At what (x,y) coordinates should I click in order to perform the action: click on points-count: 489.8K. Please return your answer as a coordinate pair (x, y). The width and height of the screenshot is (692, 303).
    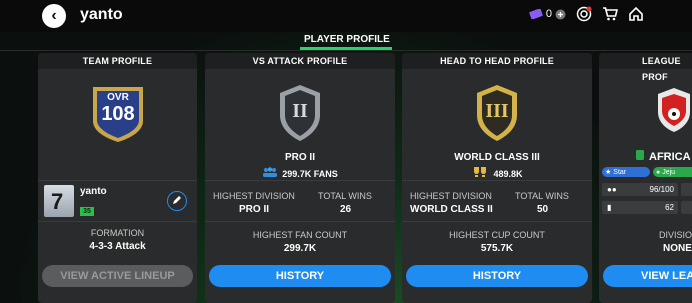
    Looking at the image, I should click on (508, 174).